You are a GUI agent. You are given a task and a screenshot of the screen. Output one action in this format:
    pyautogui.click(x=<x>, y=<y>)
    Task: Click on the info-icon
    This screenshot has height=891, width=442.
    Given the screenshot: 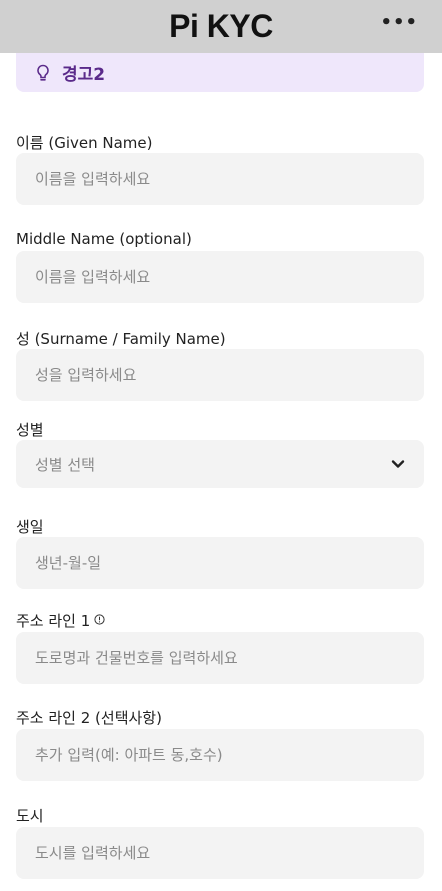 What is the action you would take?
    pyautogui.click(x=99, y=620)
    